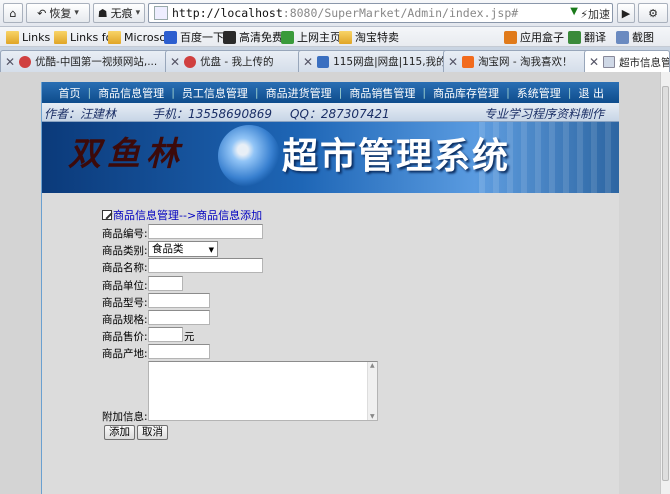 The width and height of the screenshot is (670, 494). Describe the element at coordinates (125, 268) in the screenshot. I see `label-name: 商品名称:` at that location.